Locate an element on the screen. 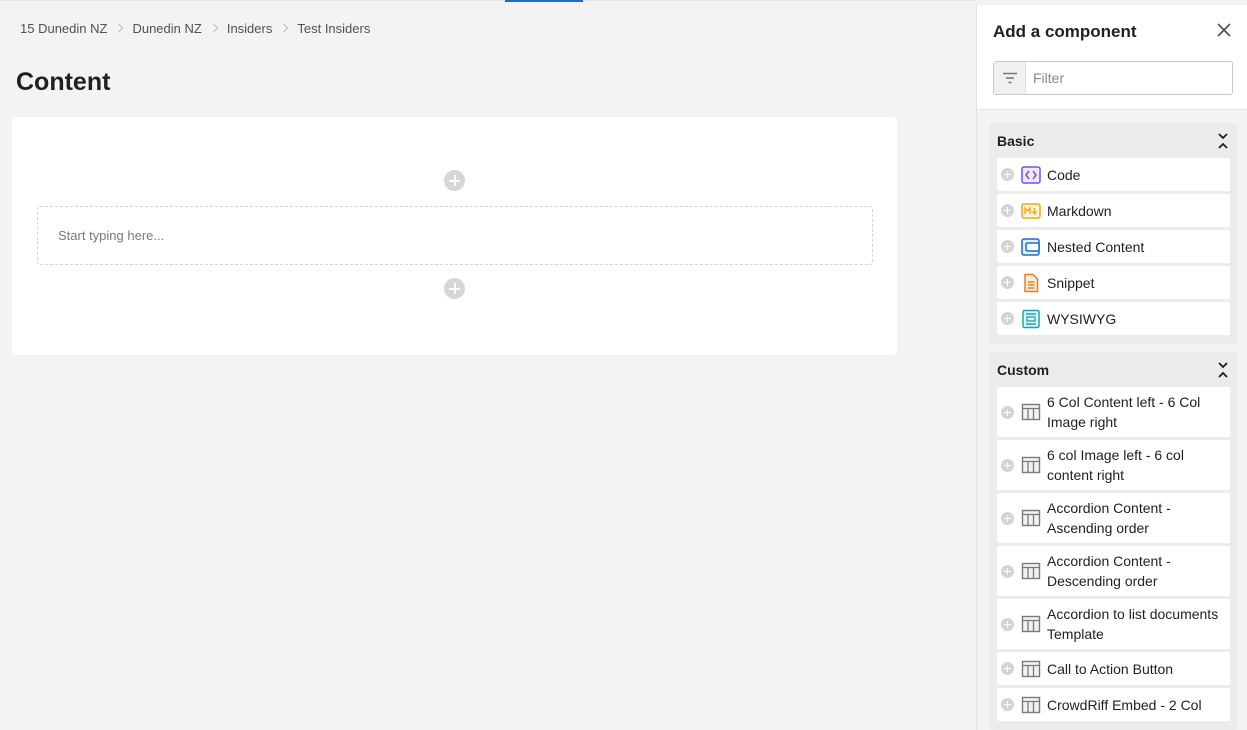 Image resolution: width=1247 pixels, height=730 pixels. component-label: Snippet is located at coordinates (1071, 282).